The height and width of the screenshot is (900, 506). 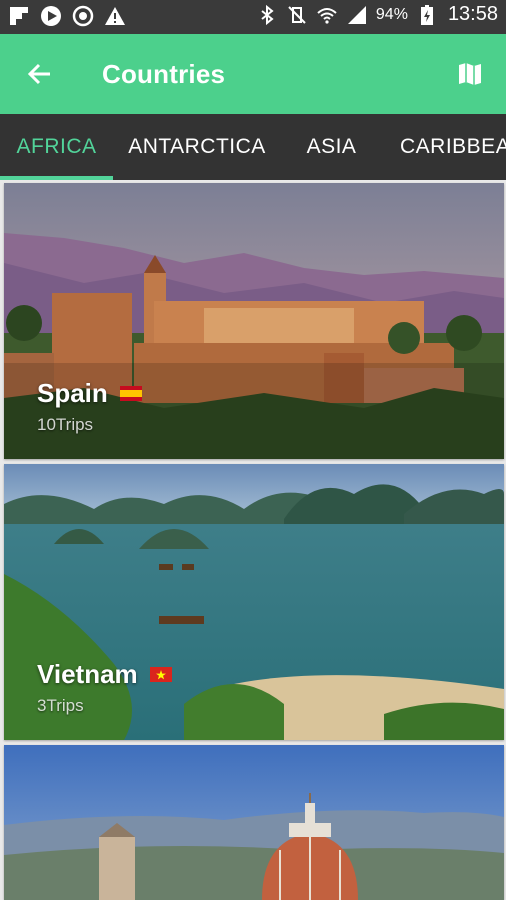 I want to click on map-icon, so click(x=470, y=74).